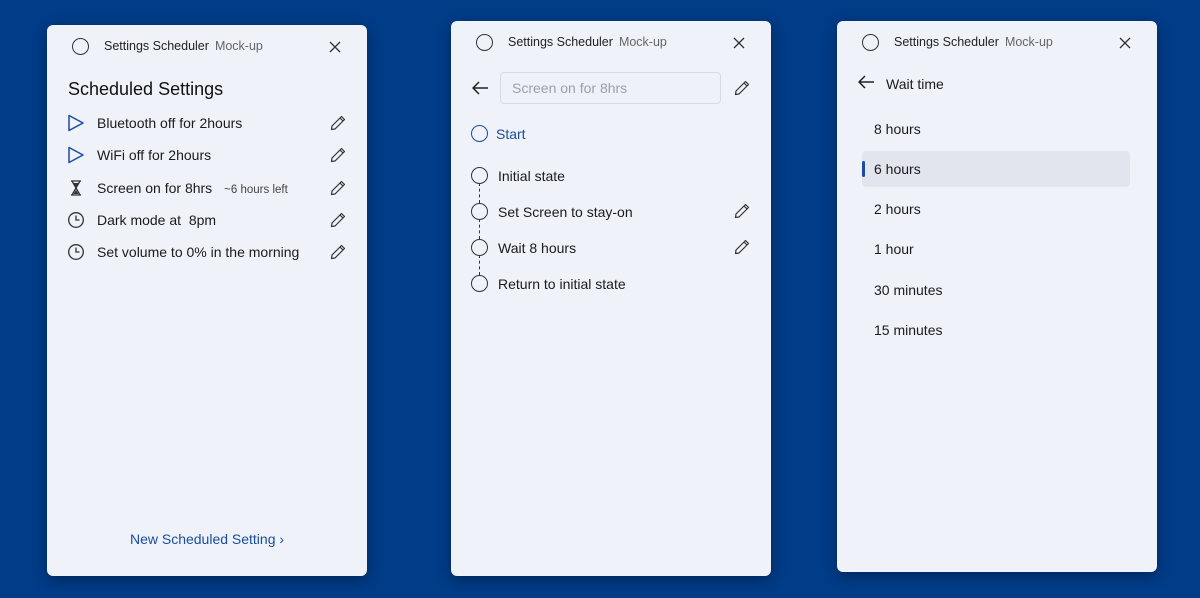 Image resolution: width=1200 pixels, height=598 pixels. I want to click on scheduled-item-label: Bluetooth off for 2hours, so click(169, 123).